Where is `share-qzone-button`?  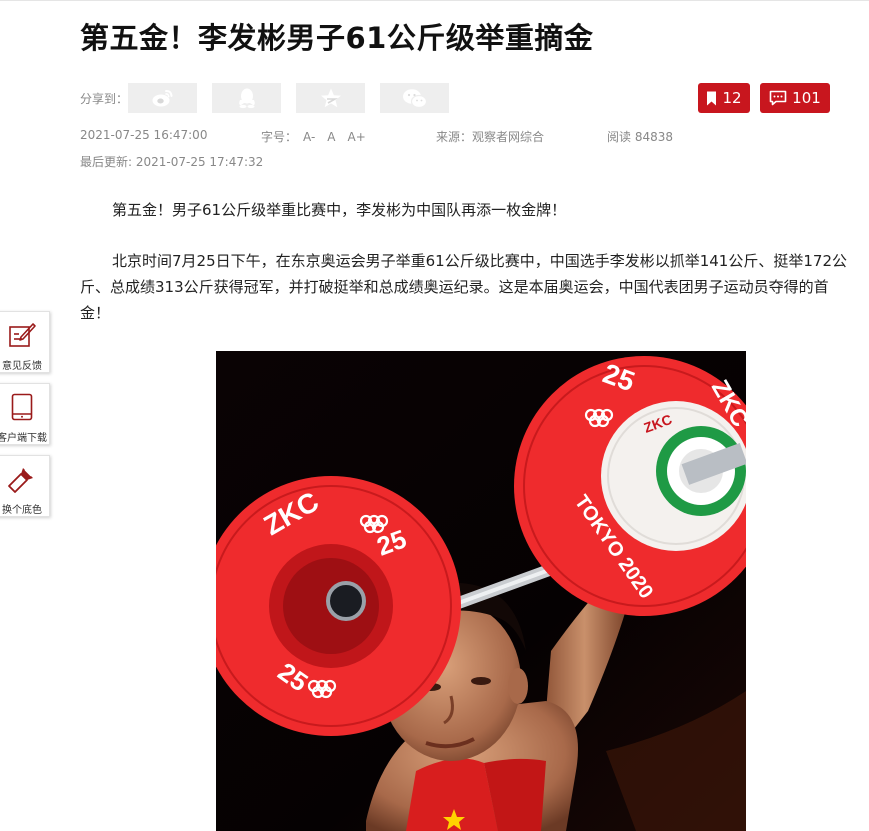
share-qzone-button is located at coordinates (330, 98).